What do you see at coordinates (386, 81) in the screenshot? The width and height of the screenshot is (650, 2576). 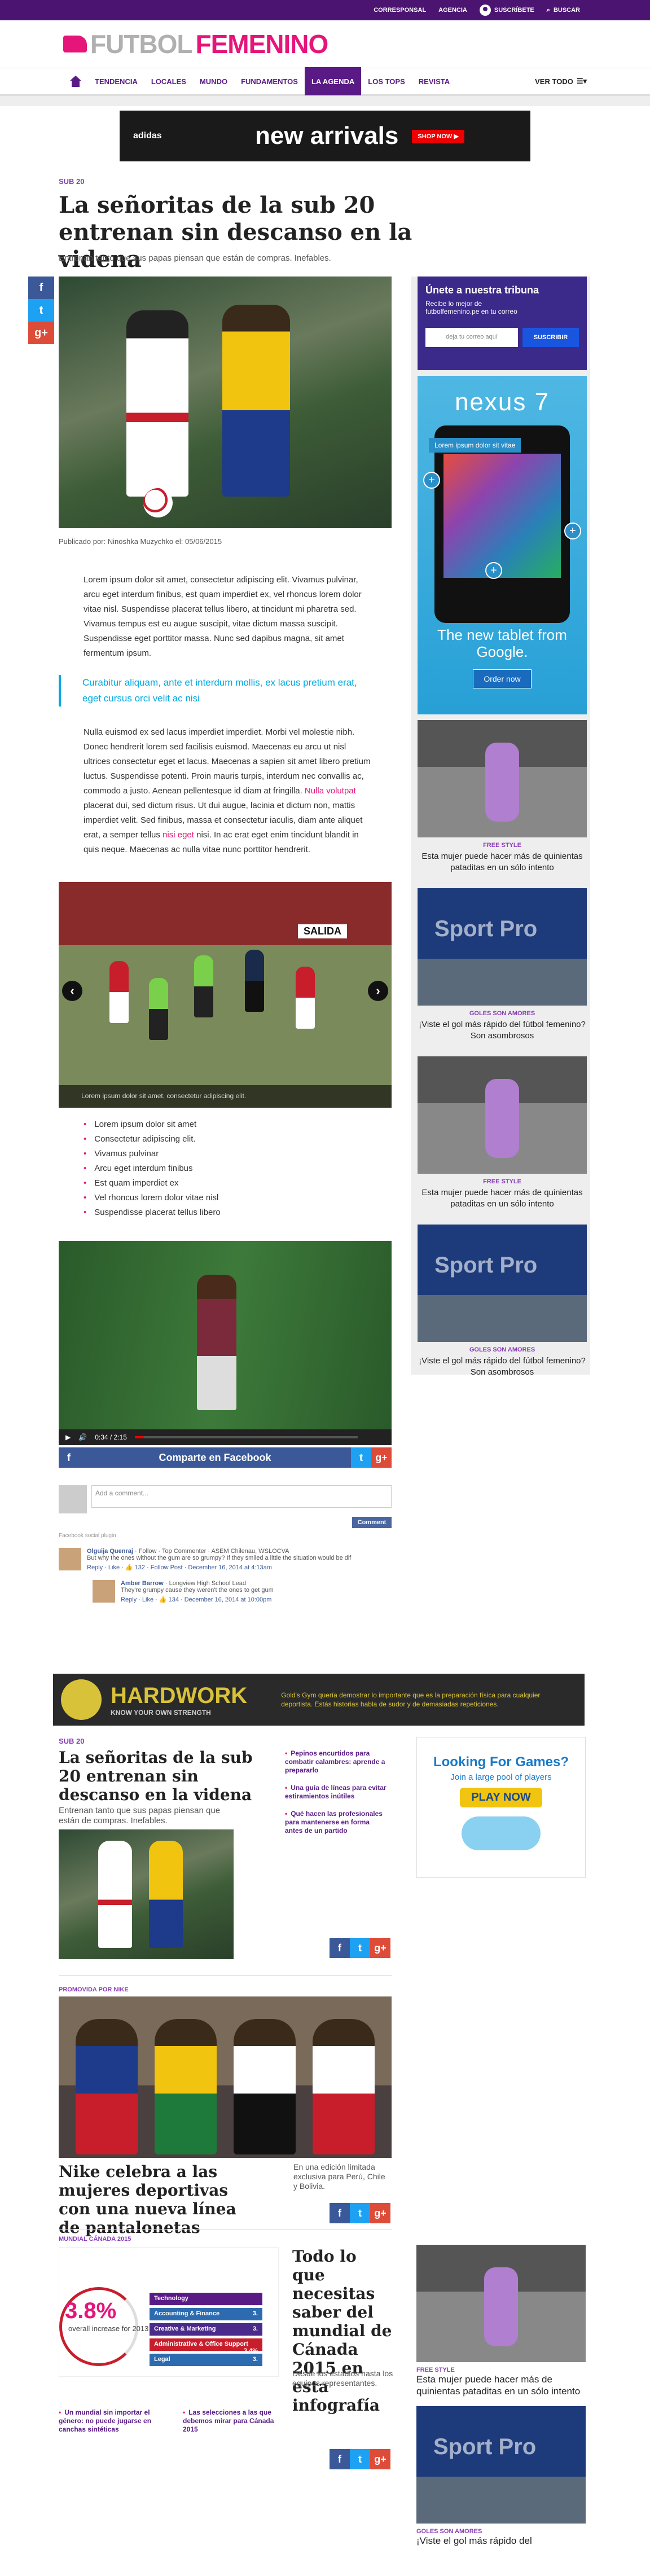 I see `nav-los-tops: LOS TOPS` at bounding box center [386, 81].